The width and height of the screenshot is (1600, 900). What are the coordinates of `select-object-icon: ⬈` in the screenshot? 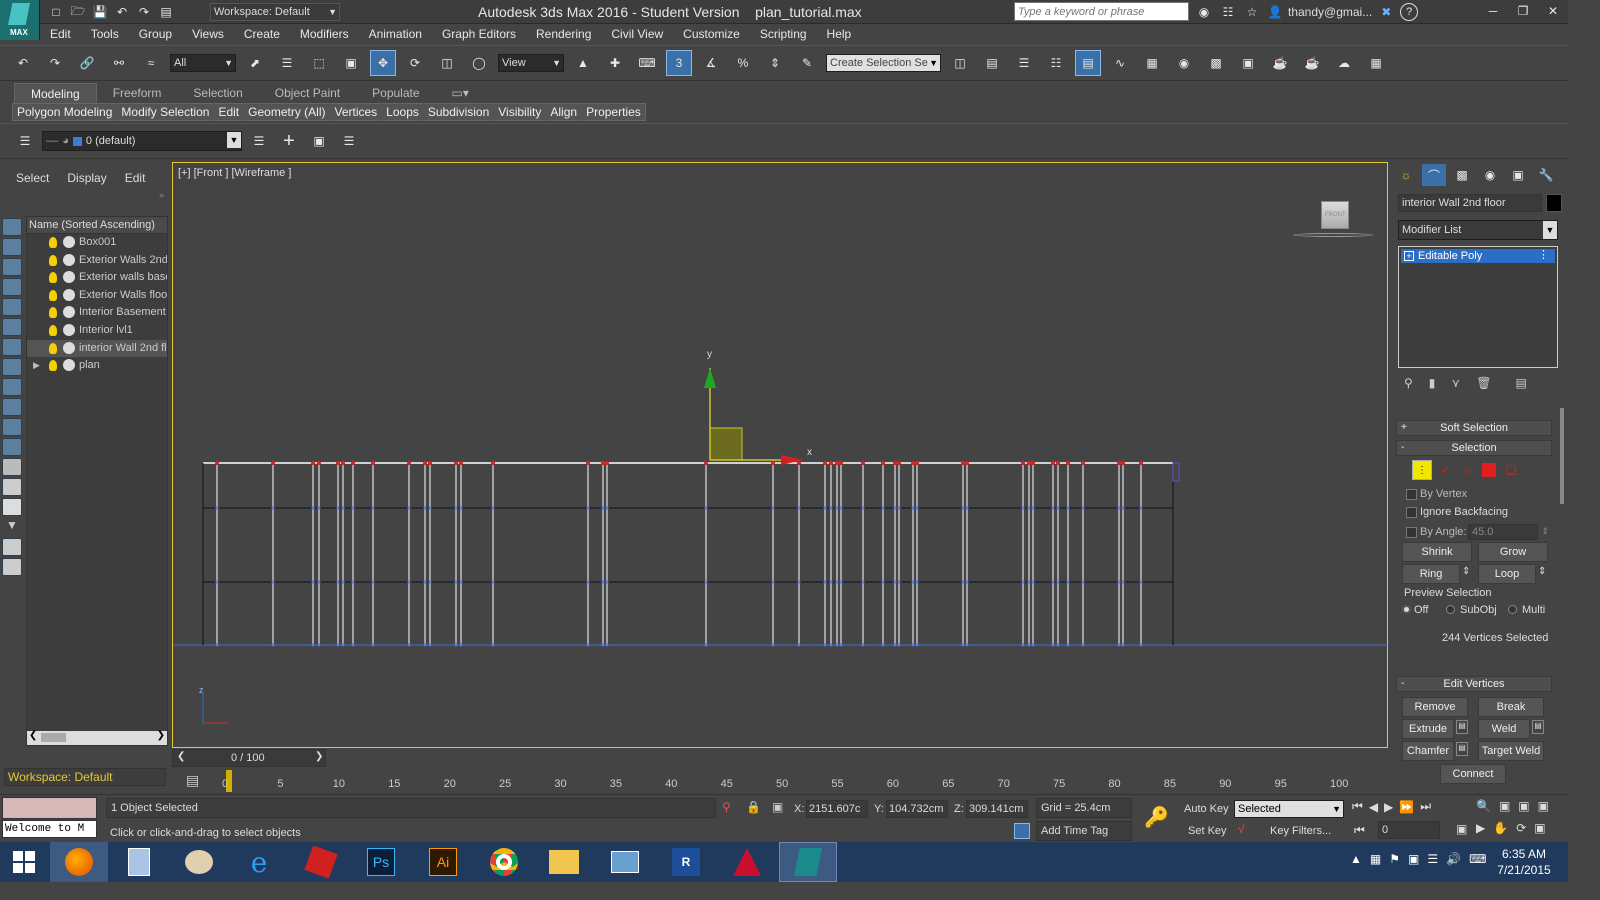 It's located at (255, 63).